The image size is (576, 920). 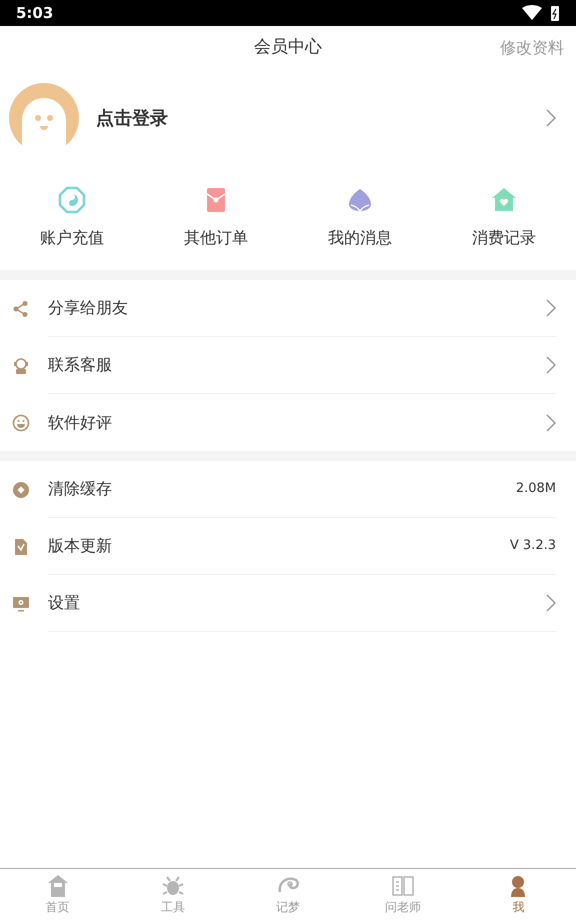 I want to click on profile-row: 点击登录, so click(x=288, y=118).